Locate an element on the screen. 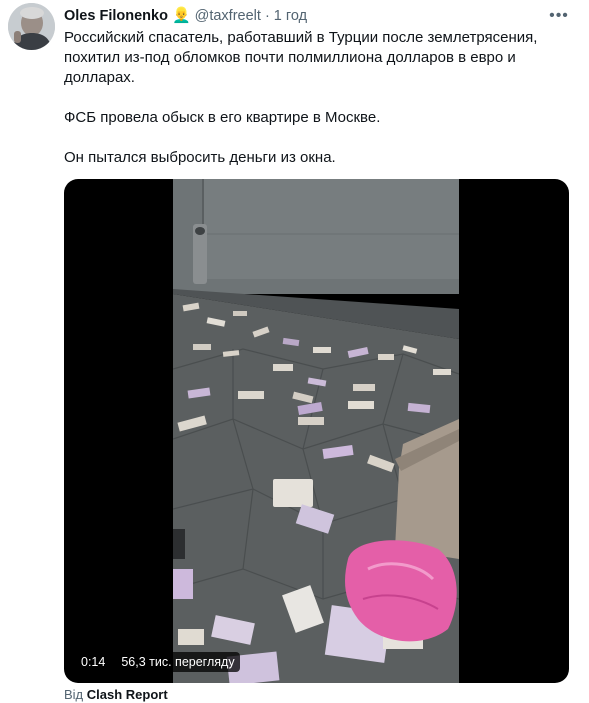  video-overlay: 0:14 56,3 тис. перегляду is located at coordinates (158, 663).